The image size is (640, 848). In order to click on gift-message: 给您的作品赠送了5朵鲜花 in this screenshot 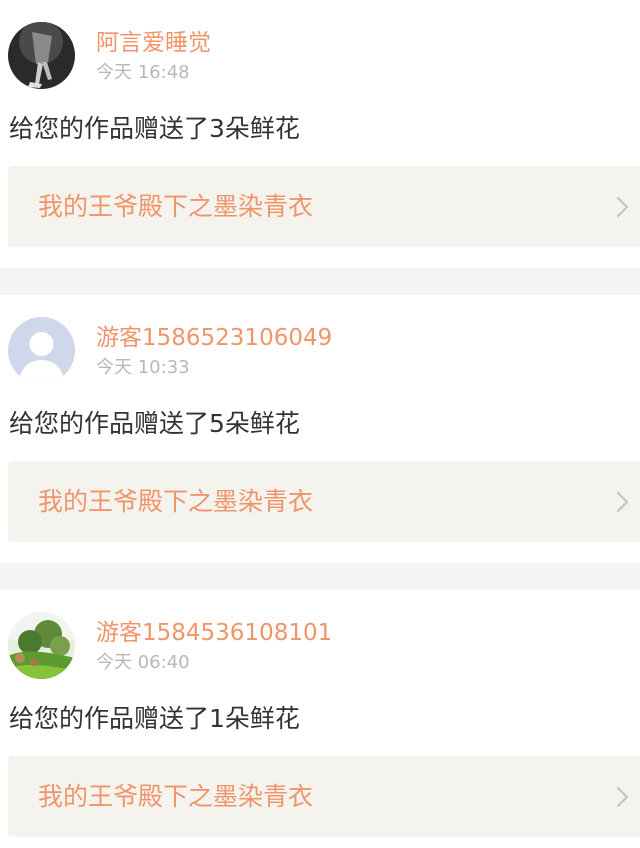, I will do `click(154, 423)`.